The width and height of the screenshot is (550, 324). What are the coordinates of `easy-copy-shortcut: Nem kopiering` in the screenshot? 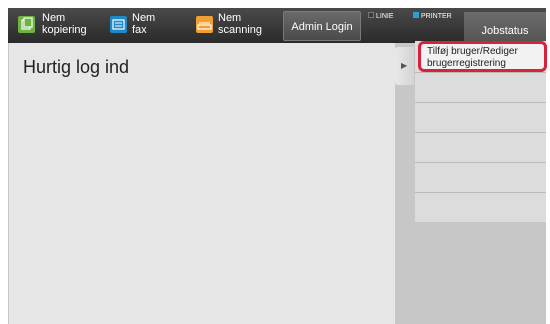 It's located at (58, 25).